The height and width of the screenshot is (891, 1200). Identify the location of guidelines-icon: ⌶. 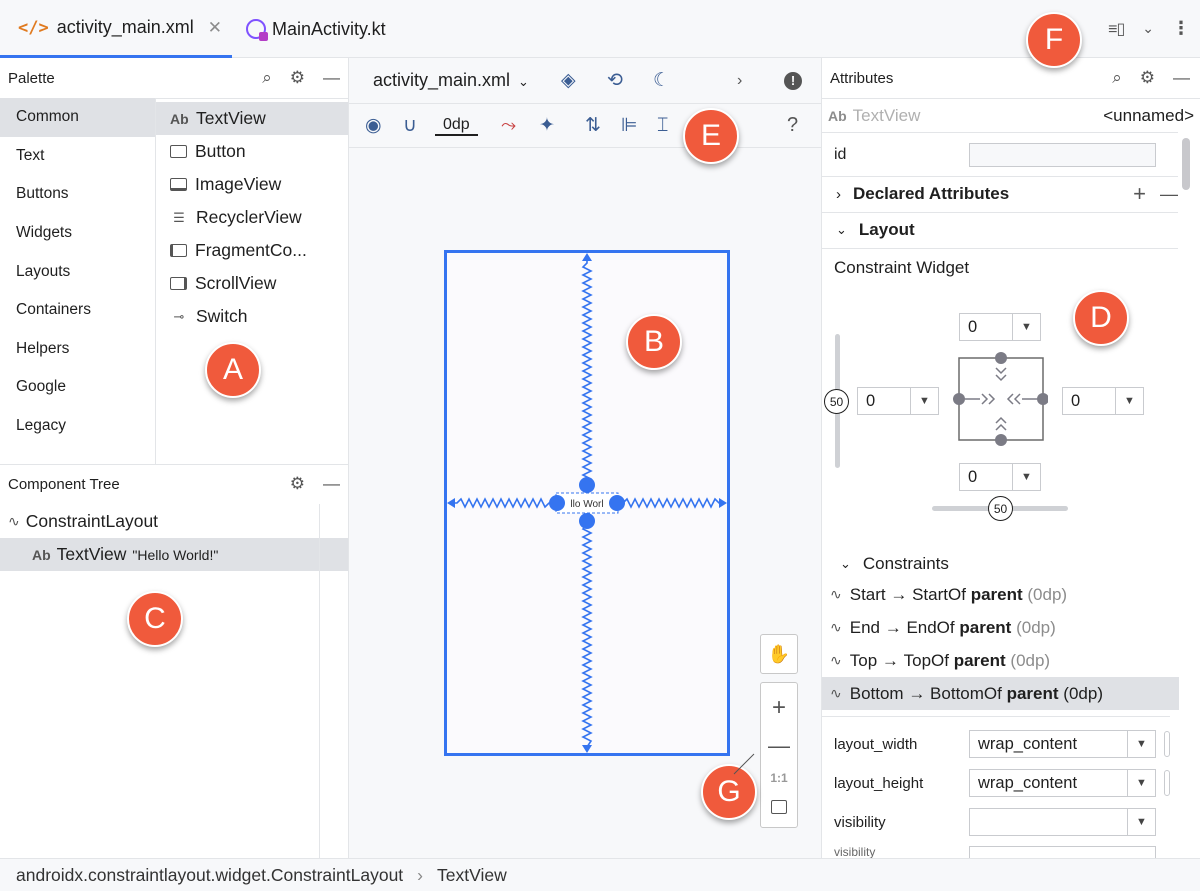
(662, 126).